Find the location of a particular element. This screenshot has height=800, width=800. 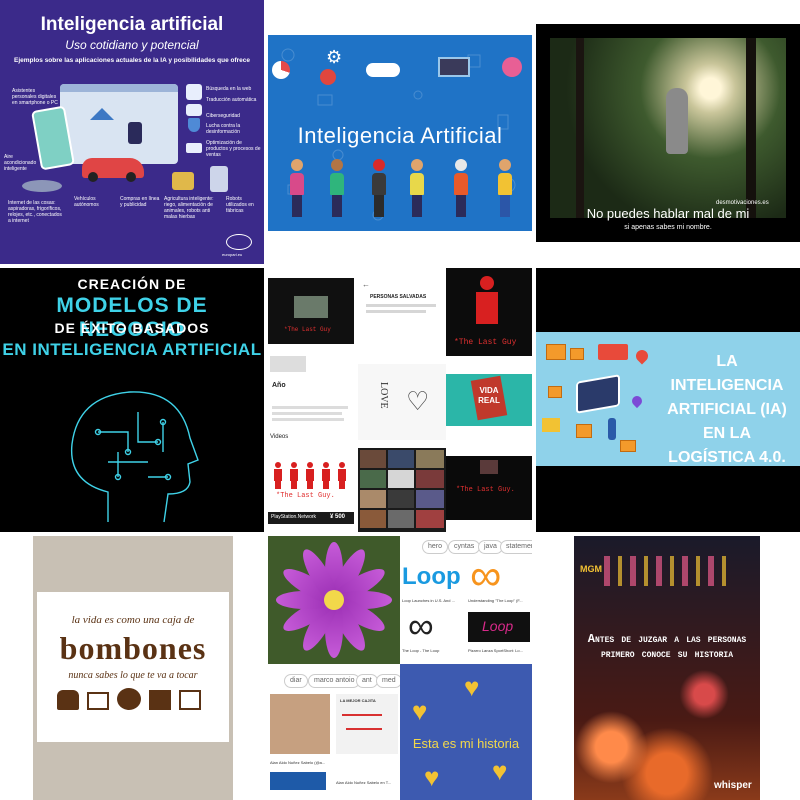

tile1-label-traduccion: Traducción automática is located at coordinates (231, 100).